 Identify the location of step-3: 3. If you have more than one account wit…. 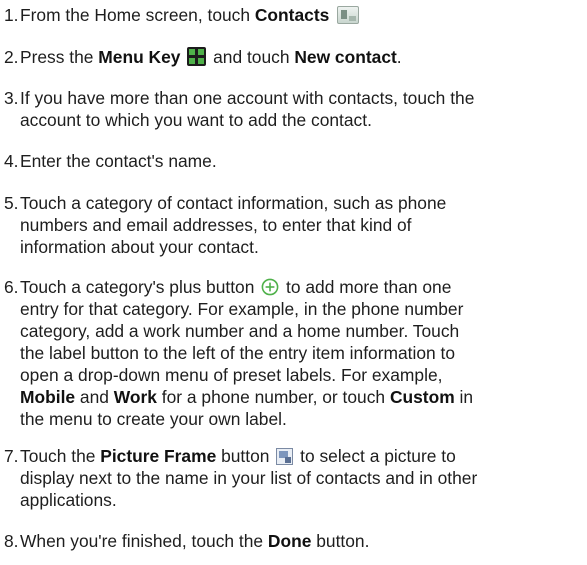
(292, 109).